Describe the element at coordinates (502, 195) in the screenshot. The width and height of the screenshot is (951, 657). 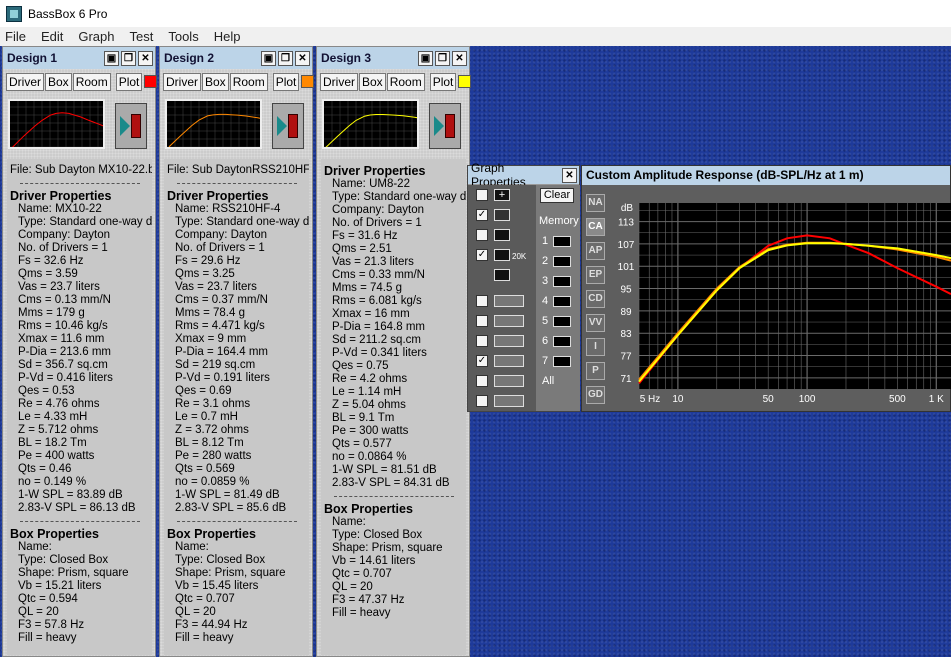
I see `crosshair-icon: +` at that location.